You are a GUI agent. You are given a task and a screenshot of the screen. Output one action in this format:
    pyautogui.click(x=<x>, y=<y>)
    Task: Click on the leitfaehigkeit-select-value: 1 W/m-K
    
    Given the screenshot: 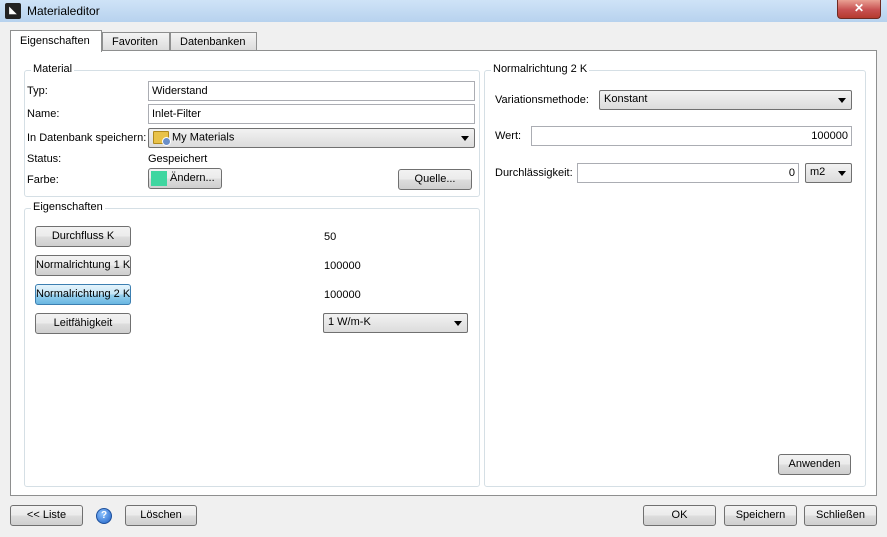 What is the action you would take?
    pyautogui.click(x=349, y=322)
    